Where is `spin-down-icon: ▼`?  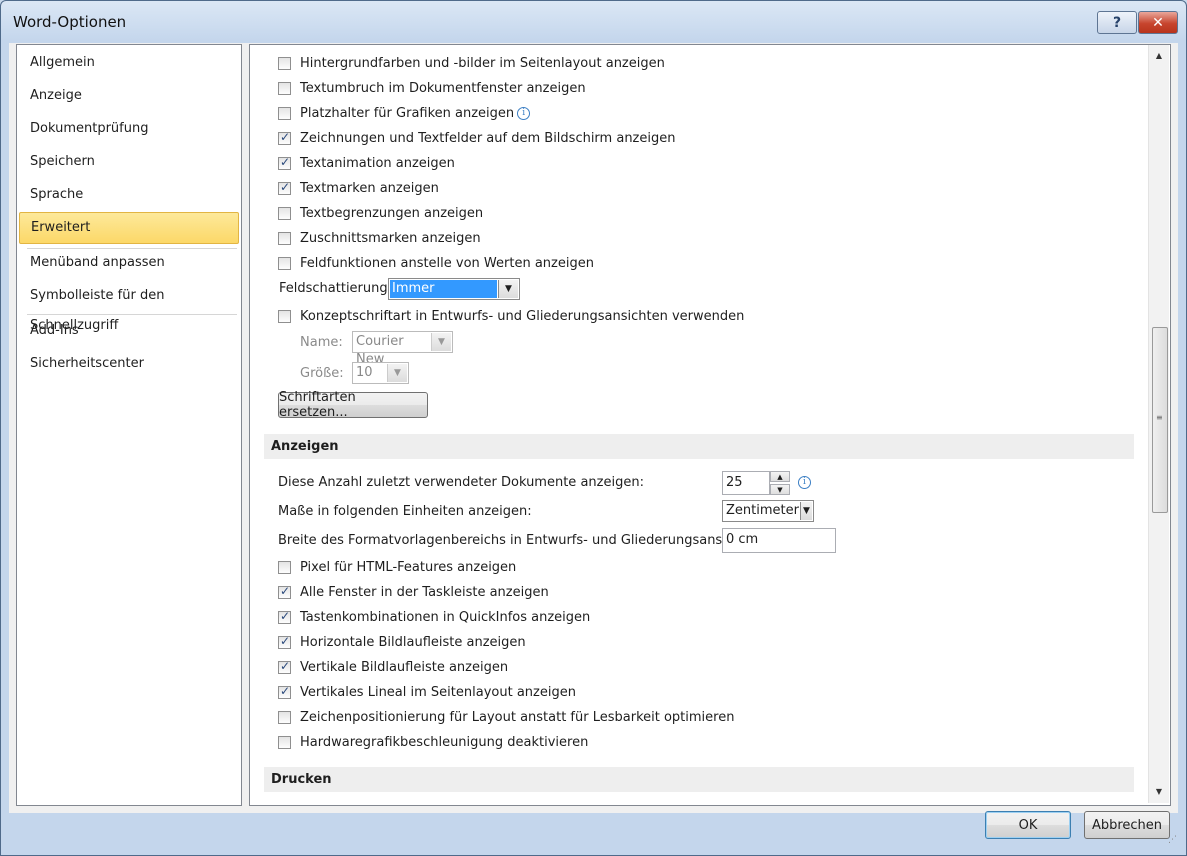 spin-down-icon: ▼ is located at coordinates (780, 489).